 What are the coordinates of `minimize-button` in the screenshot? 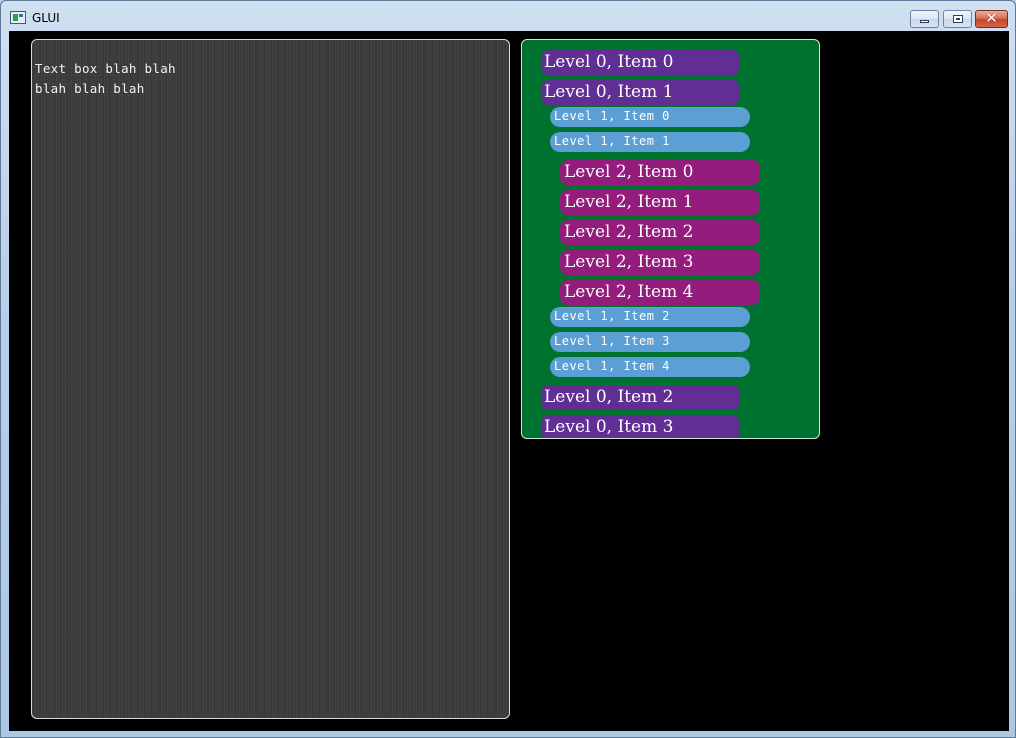 It's located at (924, 19).